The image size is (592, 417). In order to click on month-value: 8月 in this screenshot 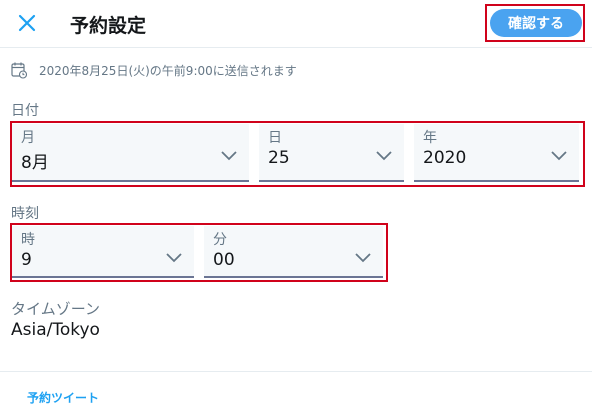, I will do `click(35, 163)`.